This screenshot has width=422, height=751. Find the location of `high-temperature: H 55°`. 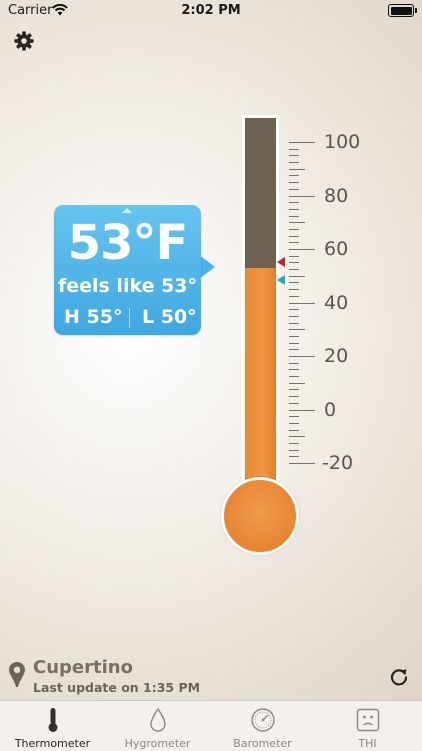

high-temperature: H 55° is located at coordinates (93, 317).